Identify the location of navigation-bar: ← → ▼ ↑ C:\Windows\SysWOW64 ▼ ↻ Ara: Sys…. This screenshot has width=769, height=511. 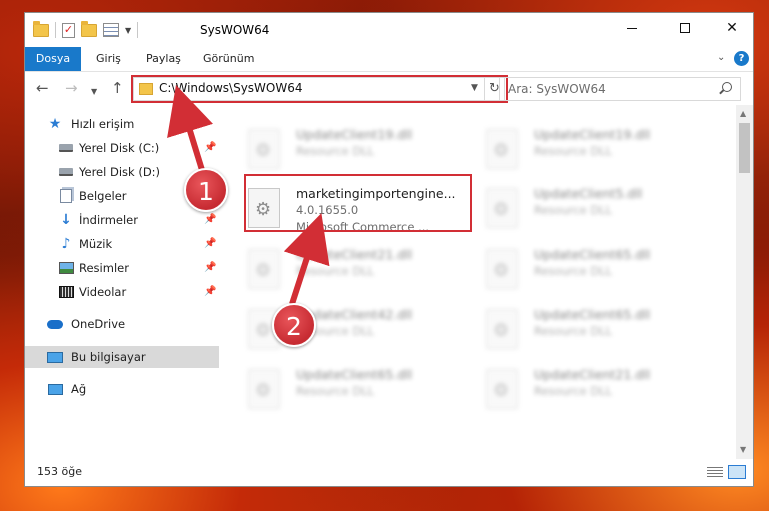
(389, 88).